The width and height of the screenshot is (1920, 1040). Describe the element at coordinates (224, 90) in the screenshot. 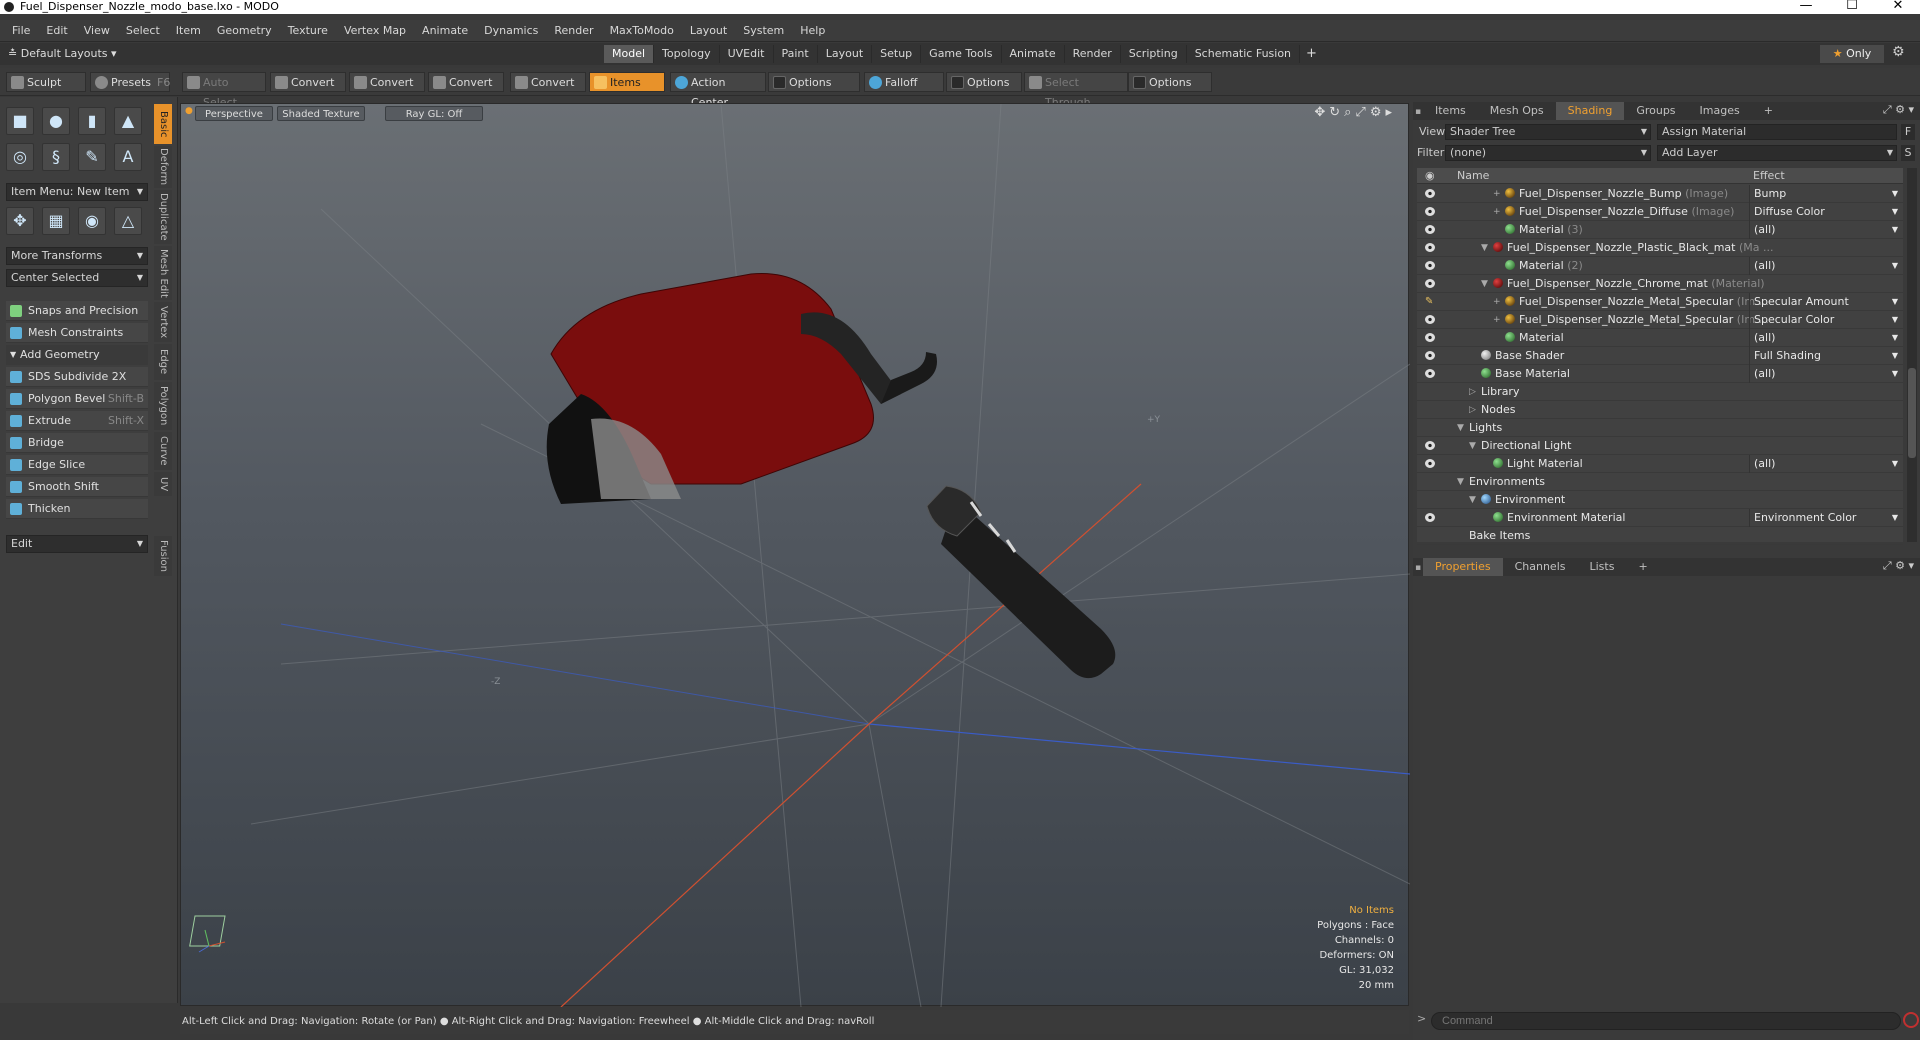

I see `auto-select-button: Auto Select` at that location.